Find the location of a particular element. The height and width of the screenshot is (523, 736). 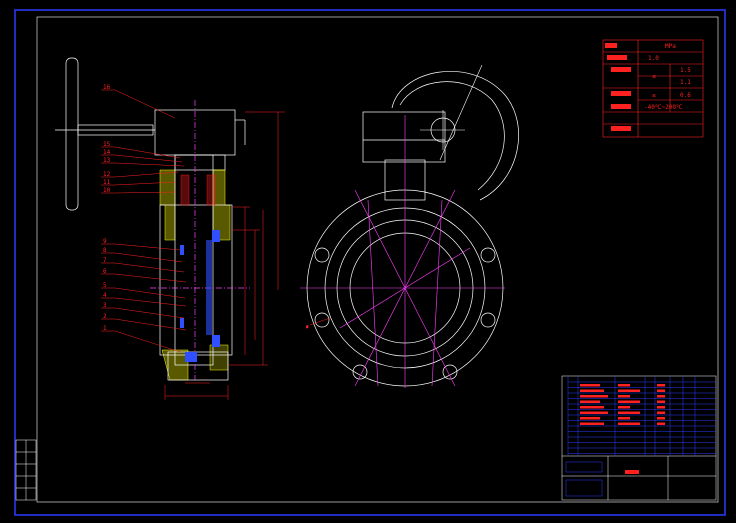

part-label: 16 is located at coordinates (107, 87).